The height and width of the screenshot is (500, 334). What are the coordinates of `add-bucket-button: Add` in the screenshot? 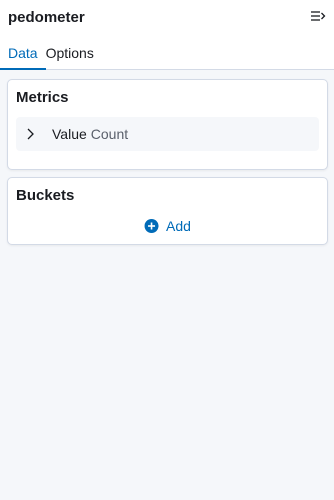 It's located at (167, 226).